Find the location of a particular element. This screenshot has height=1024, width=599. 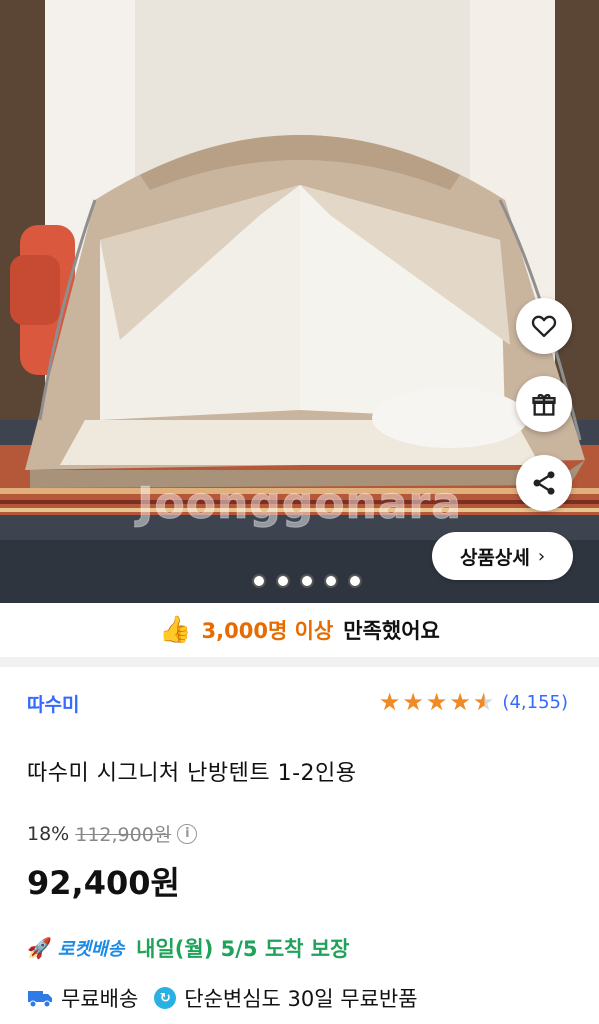

satisfaction-count: 3,000명 이상 is located at coordinates (267, 631).